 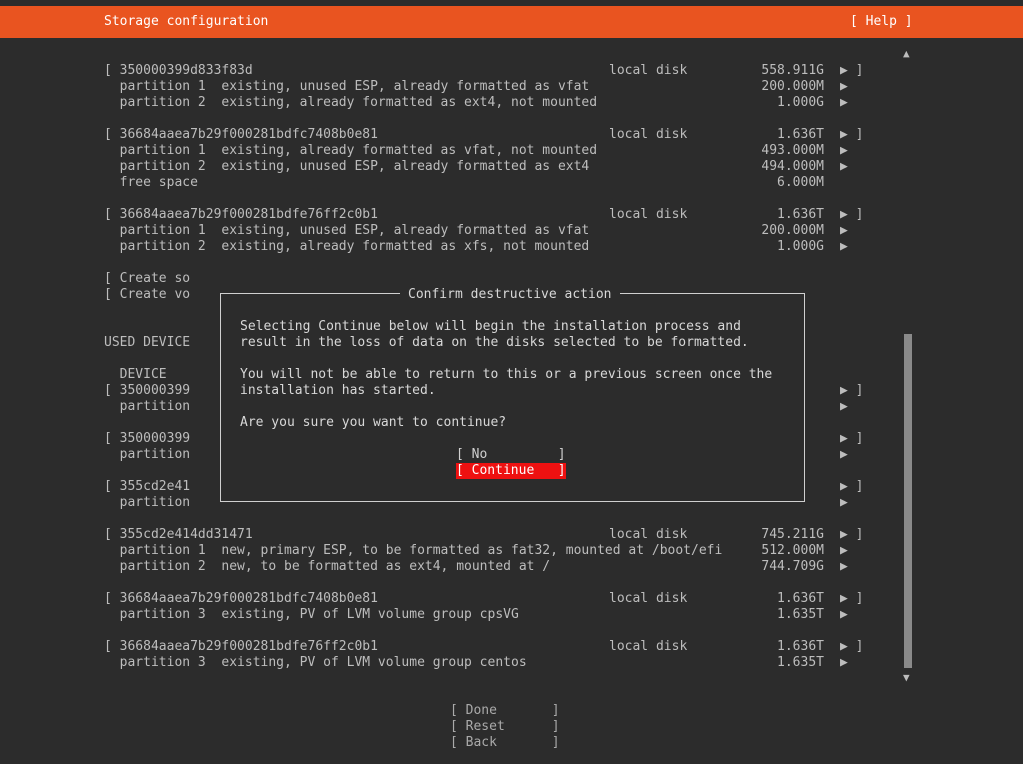 I want to click on header-bar: Storage configuration [ Help ], so click(x=511, y=22).